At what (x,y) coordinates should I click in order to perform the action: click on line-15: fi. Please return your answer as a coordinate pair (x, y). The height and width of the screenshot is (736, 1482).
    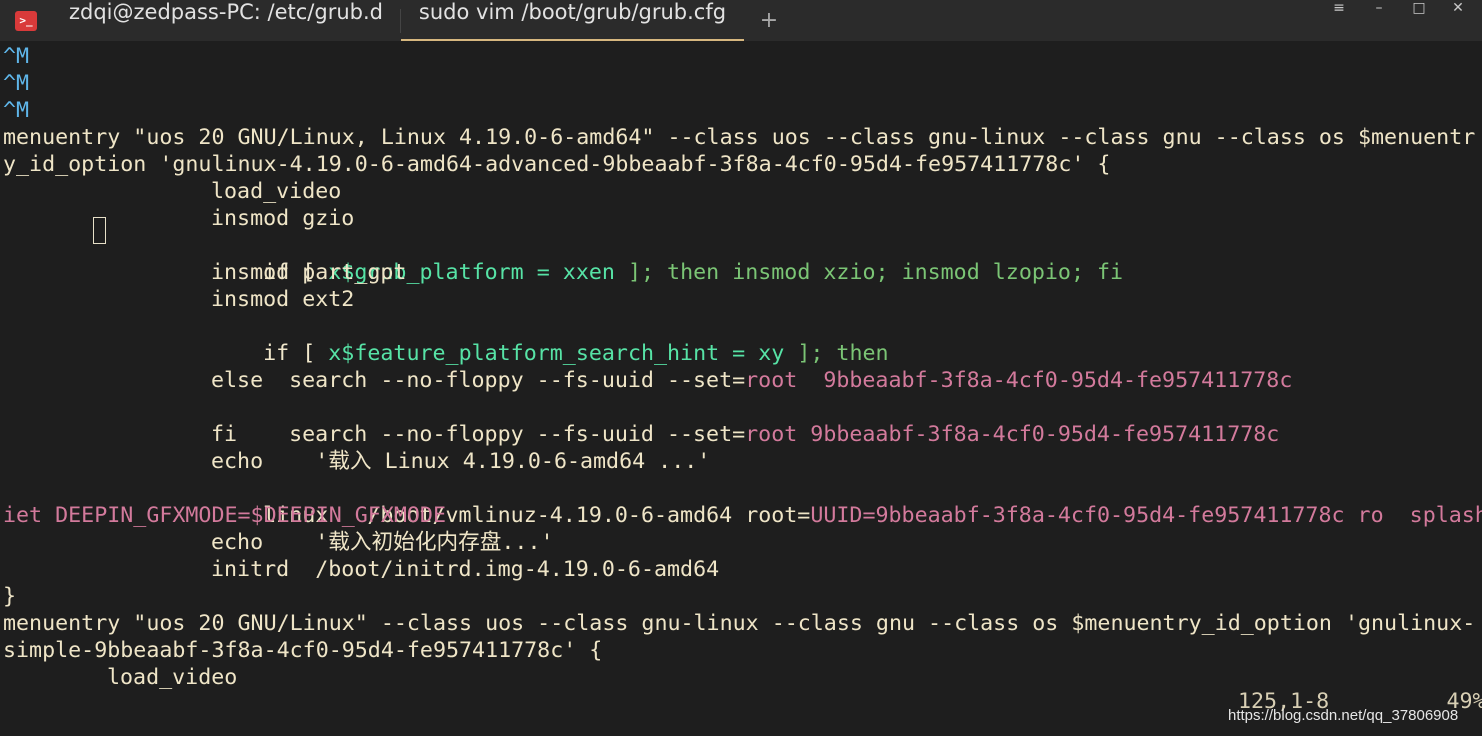
    Looking at the image, I should click on (224, 434).